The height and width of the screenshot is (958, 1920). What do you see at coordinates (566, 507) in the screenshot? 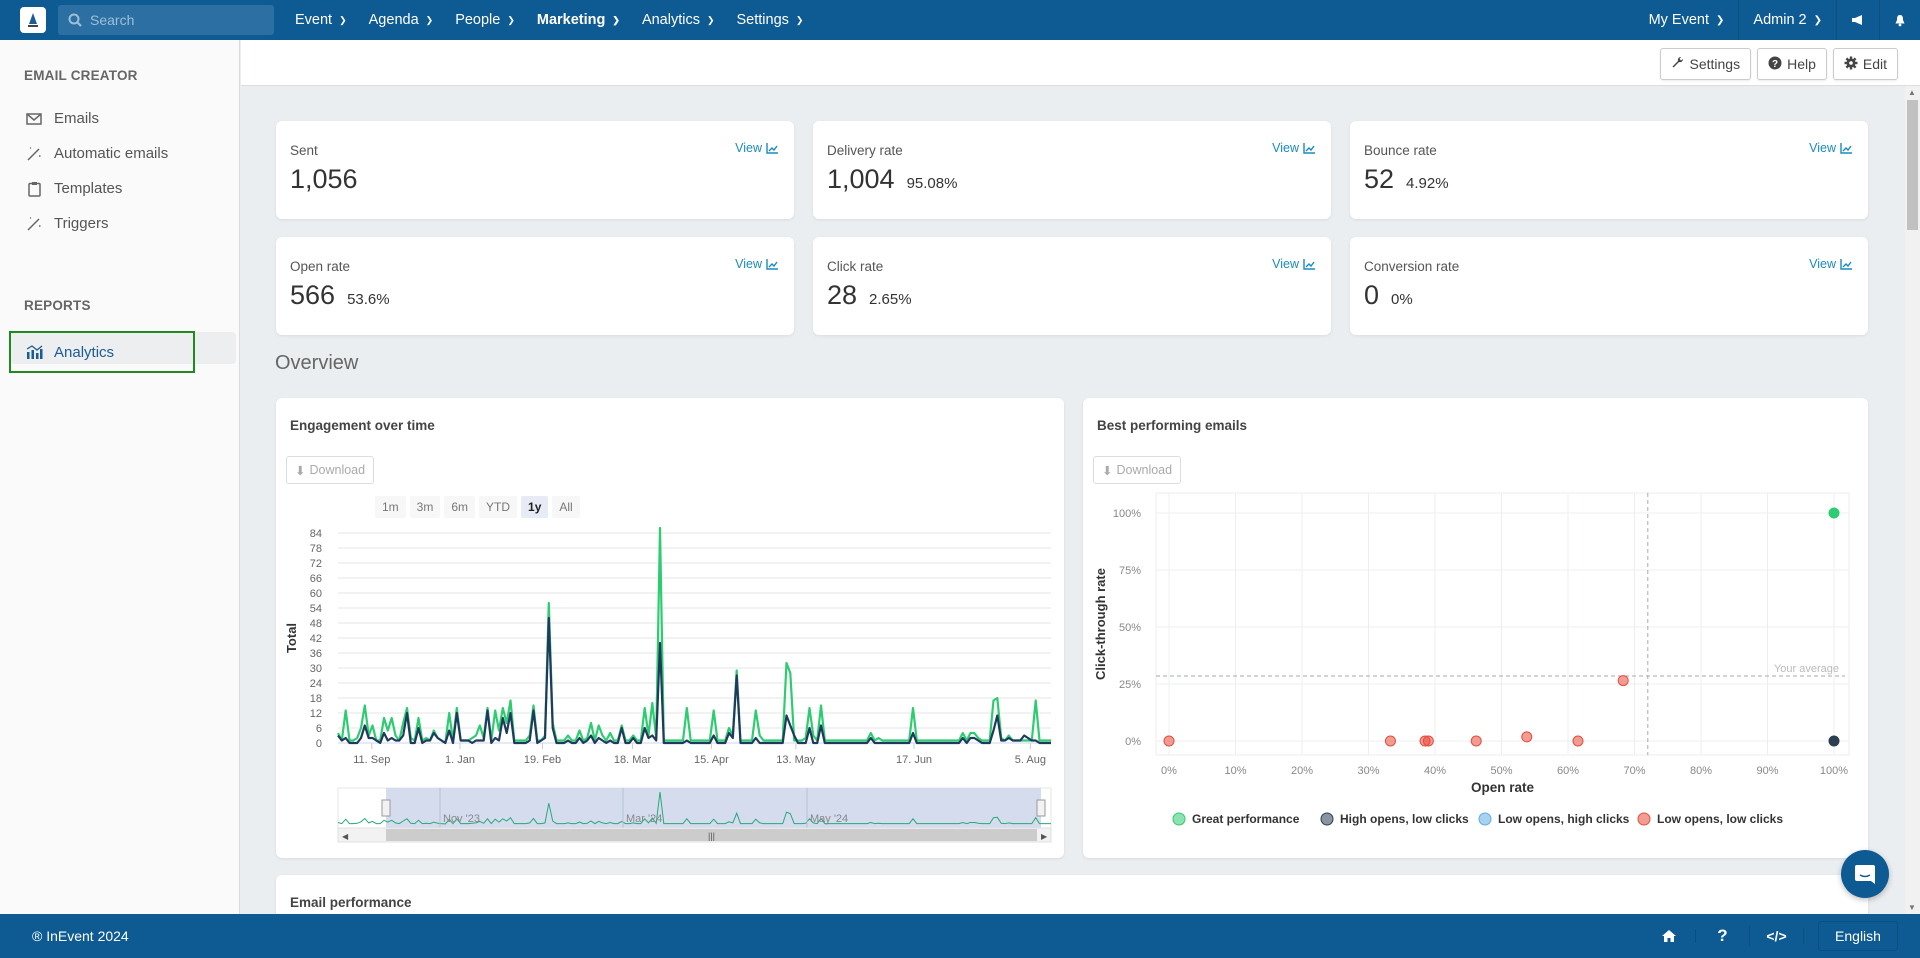
I see `range-all: All` at bounding box center [566, 507].